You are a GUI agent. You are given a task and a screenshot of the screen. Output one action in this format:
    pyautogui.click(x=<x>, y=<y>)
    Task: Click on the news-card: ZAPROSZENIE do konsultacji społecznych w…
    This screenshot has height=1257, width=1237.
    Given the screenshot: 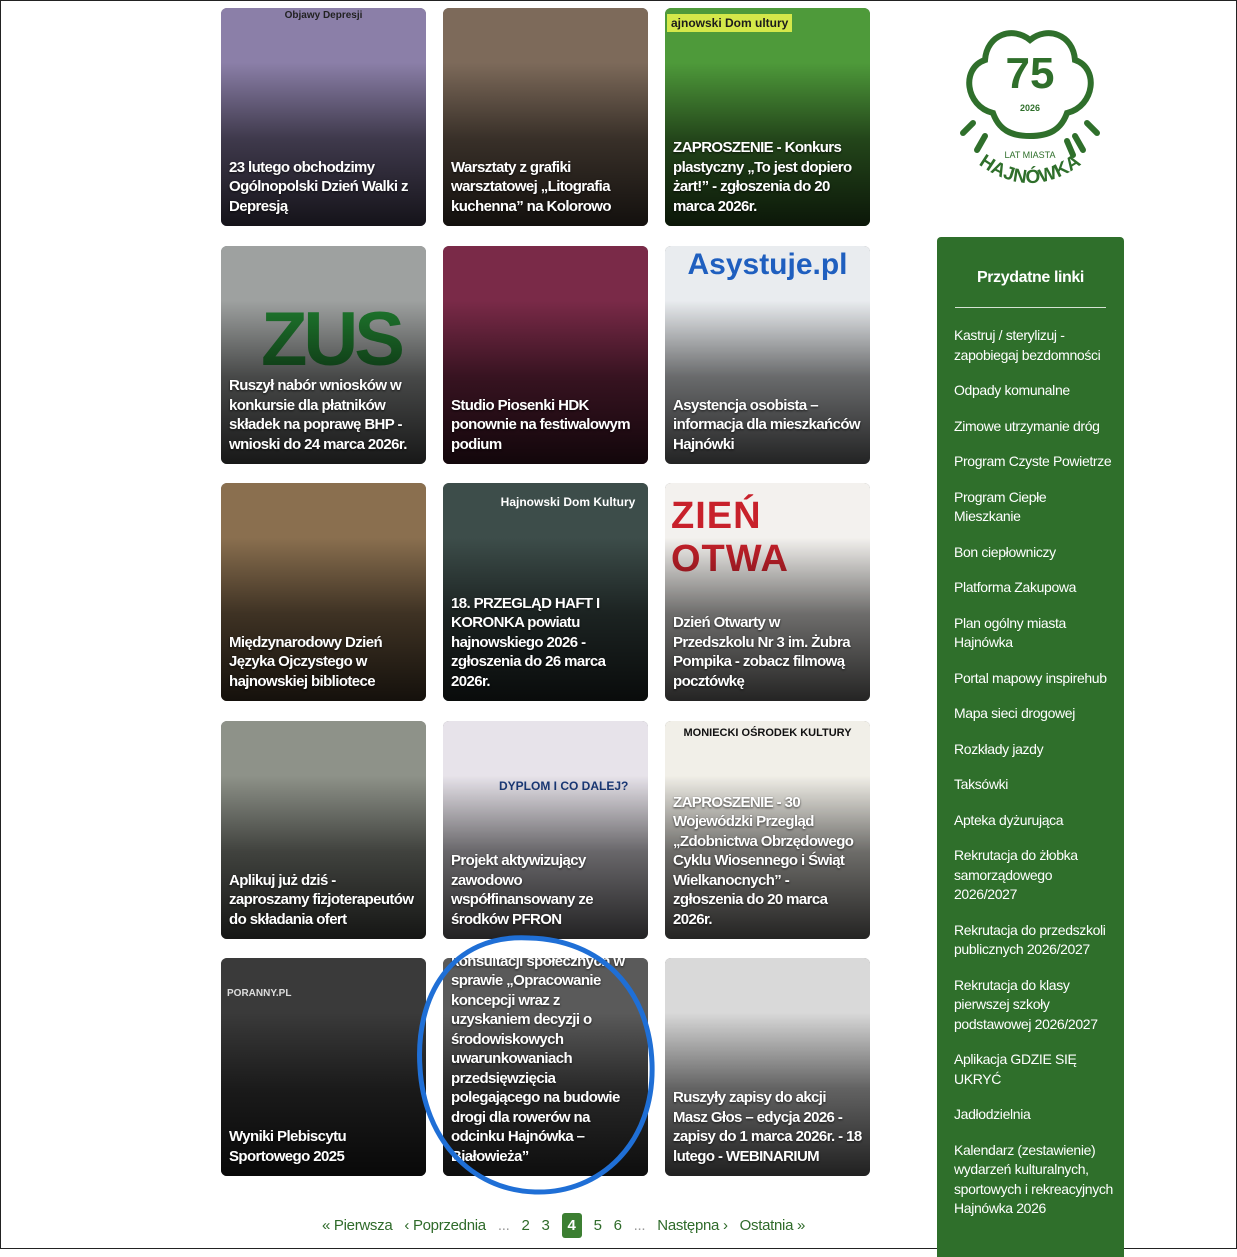 What is the action you would take?
    pyautogui.click(x=545, y=1067)
    